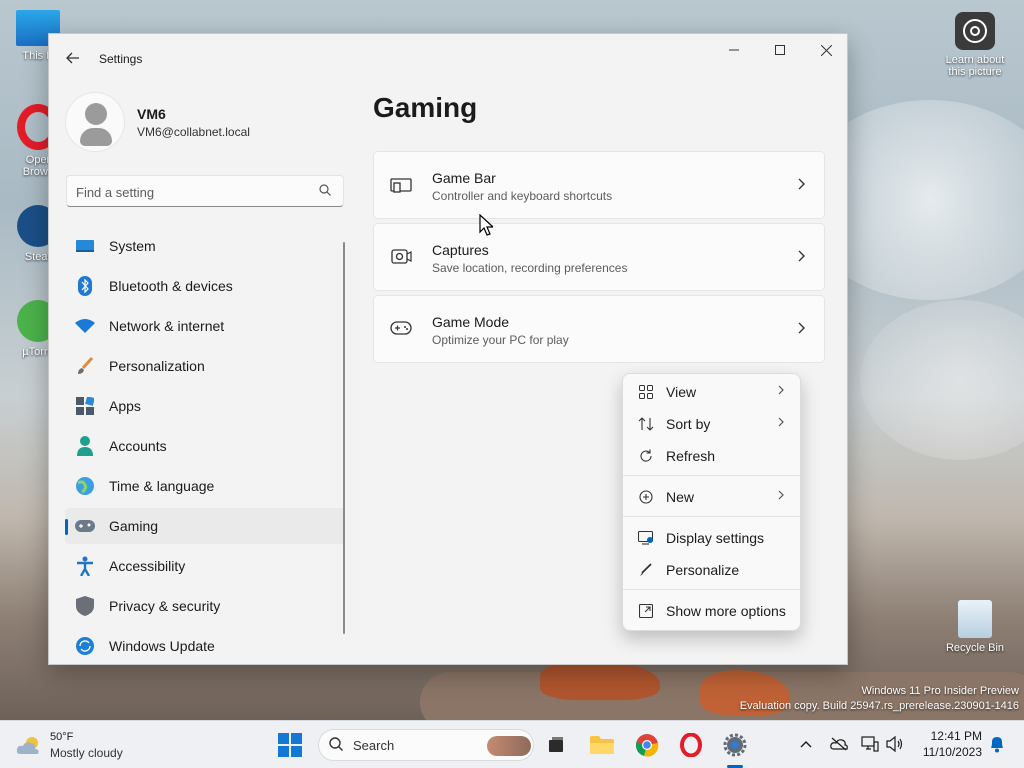 This screenshot has width=1024, height=768. I want to click on gear-icon, so click(735, 745).